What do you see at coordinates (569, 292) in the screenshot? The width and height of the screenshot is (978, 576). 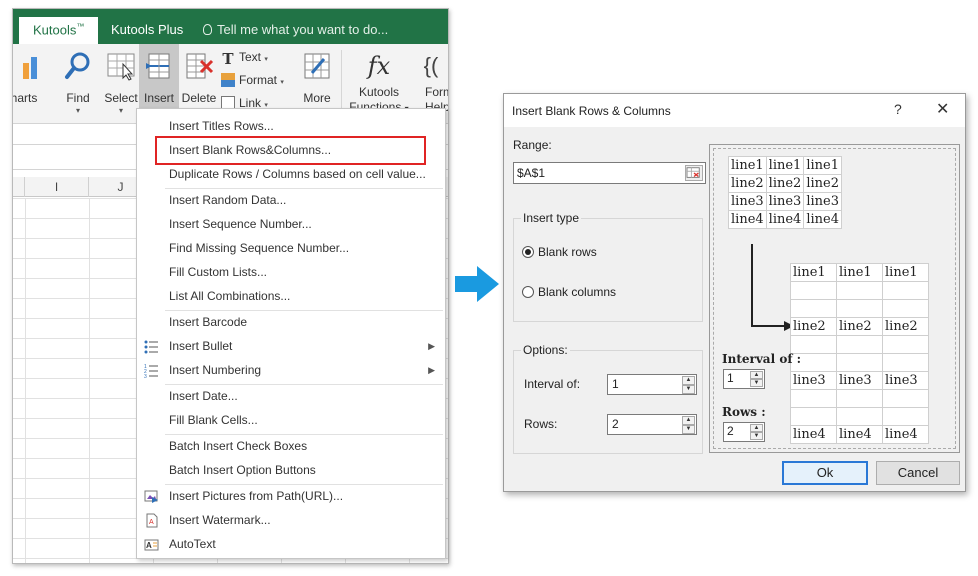 I see `blank-columns-radio: Blank columns` at bounding box center [569, 292].